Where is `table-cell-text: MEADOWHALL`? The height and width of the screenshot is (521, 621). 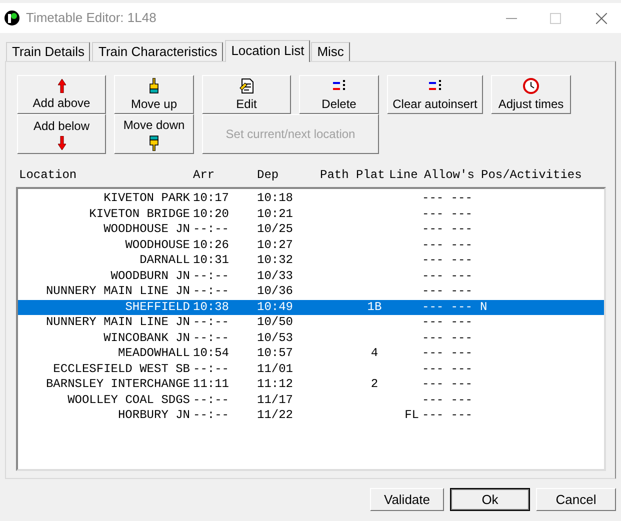 table-cell-text: MEADOWHALL is located at coordinates (153, 354).